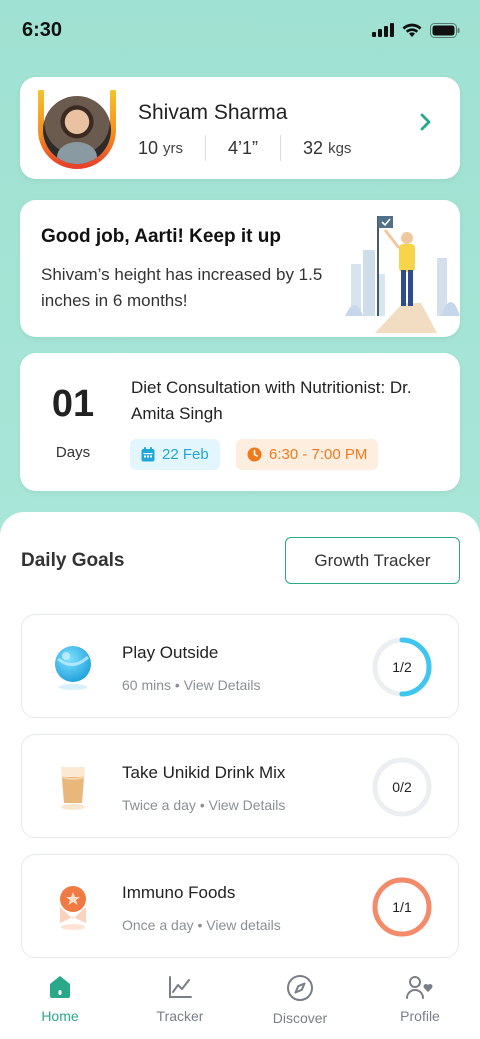 This screenshot has width=480, height=1039. Describe the element at coordinates (60, 1000) in the screenshot. I see `tab-home: Home` at that location.